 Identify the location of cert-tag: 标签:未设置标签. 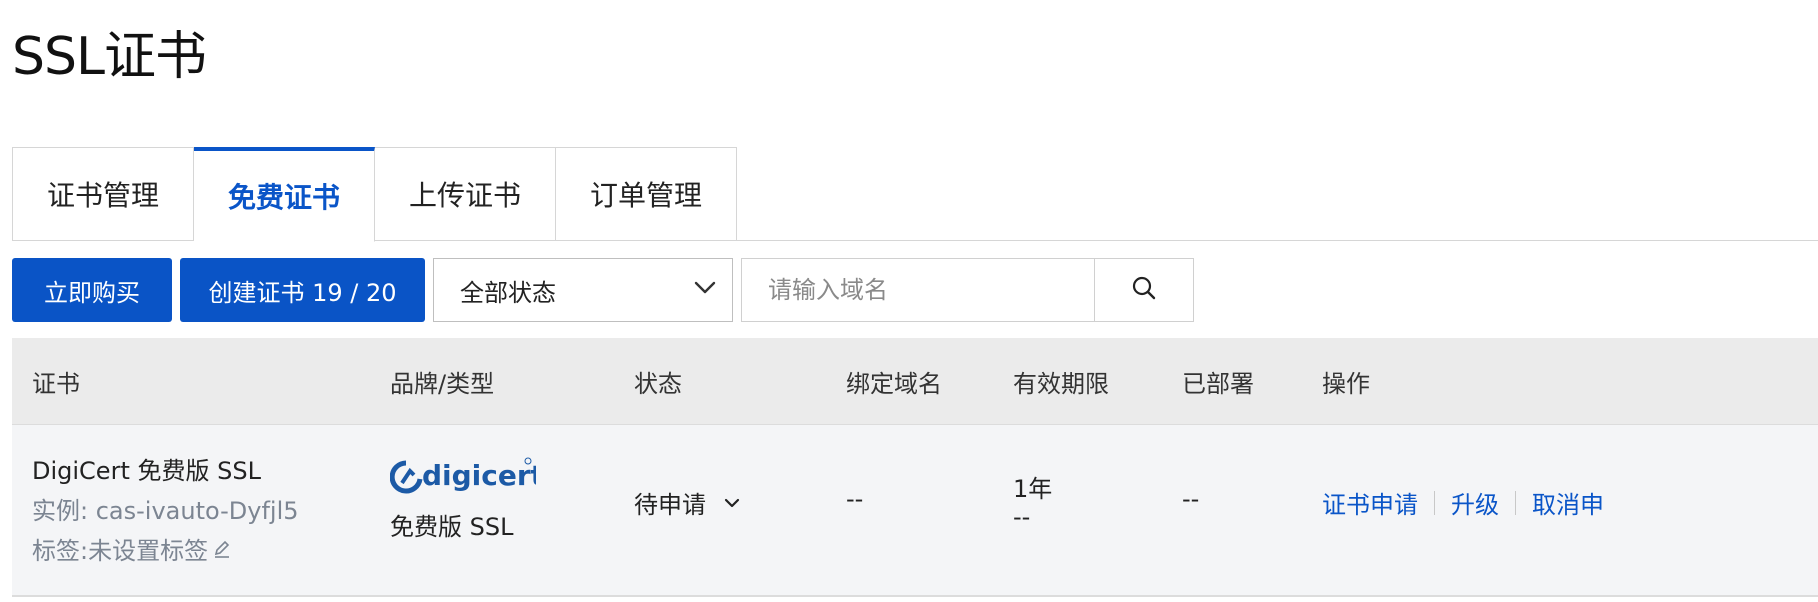
(132, 548).